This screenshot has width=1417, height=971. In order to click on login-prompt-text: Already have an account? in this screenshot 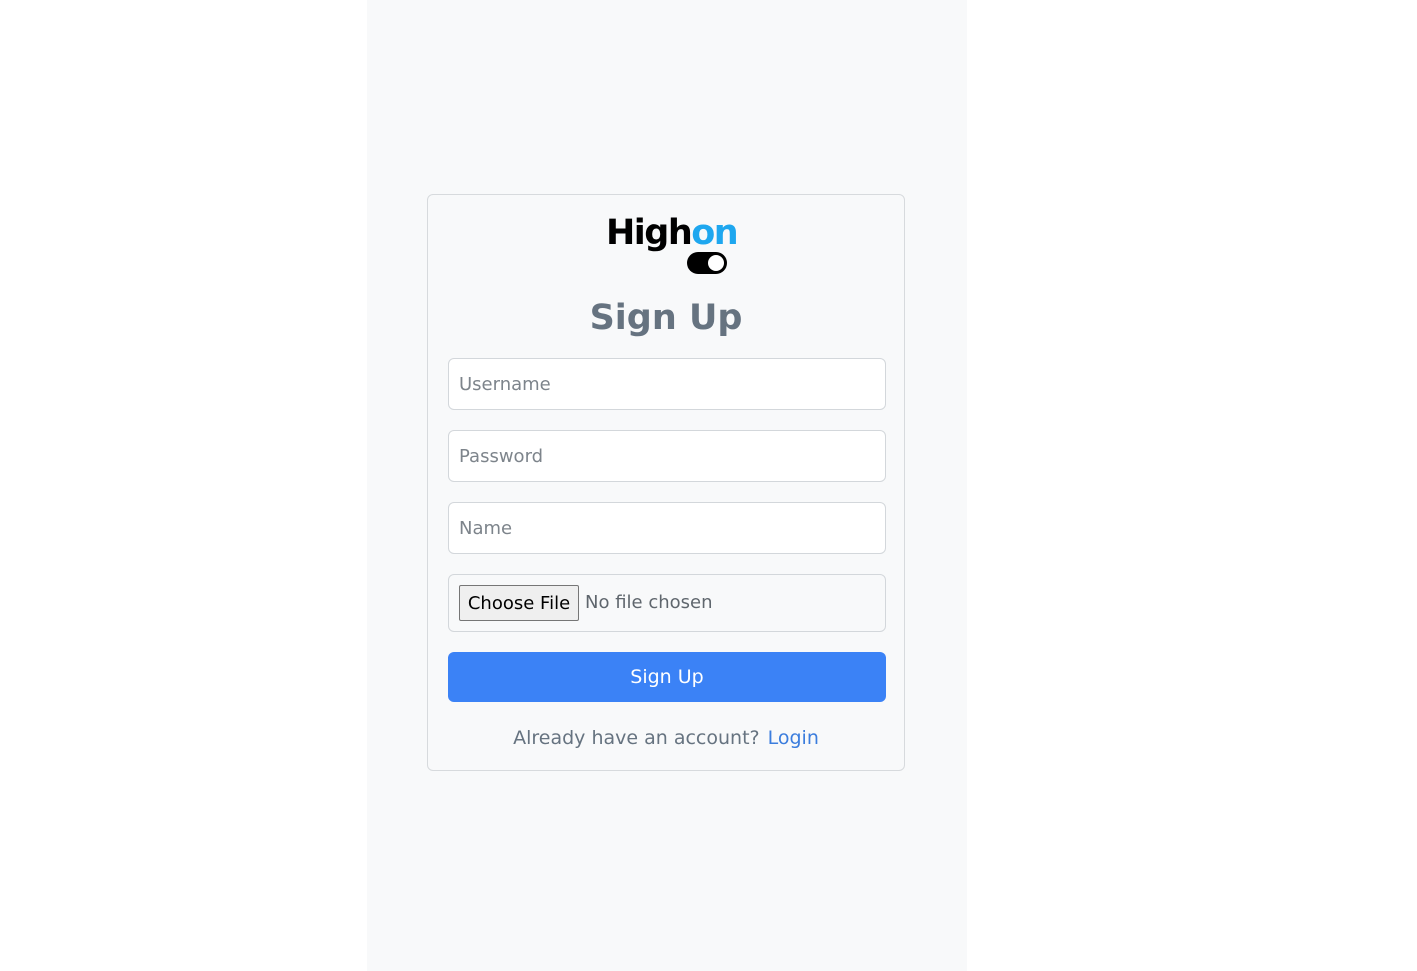, I will do `click(636, 738)`.